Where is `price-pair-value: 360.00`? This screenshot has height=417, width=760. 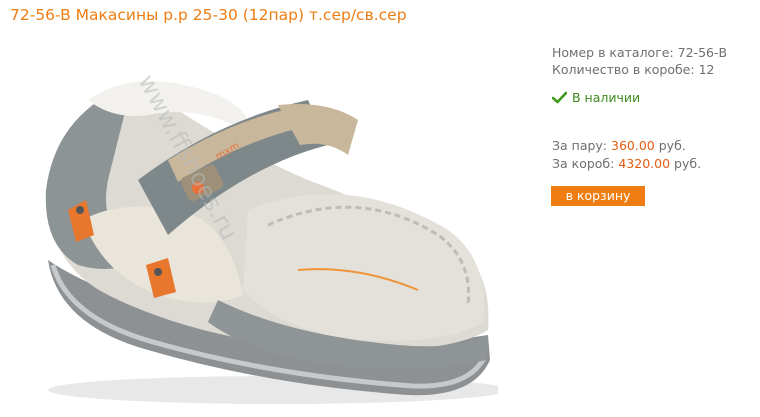 price-pair-value: 360.00 is located at coordinates (633, 145).